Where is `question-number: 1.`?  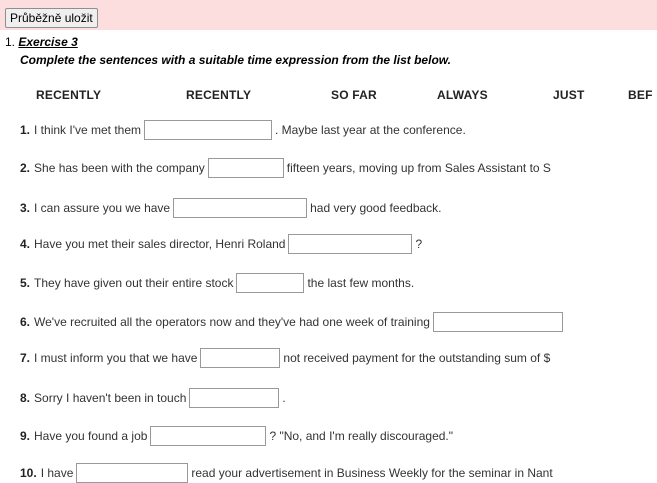
question-number: 1. is located at coordinates (10, 42).